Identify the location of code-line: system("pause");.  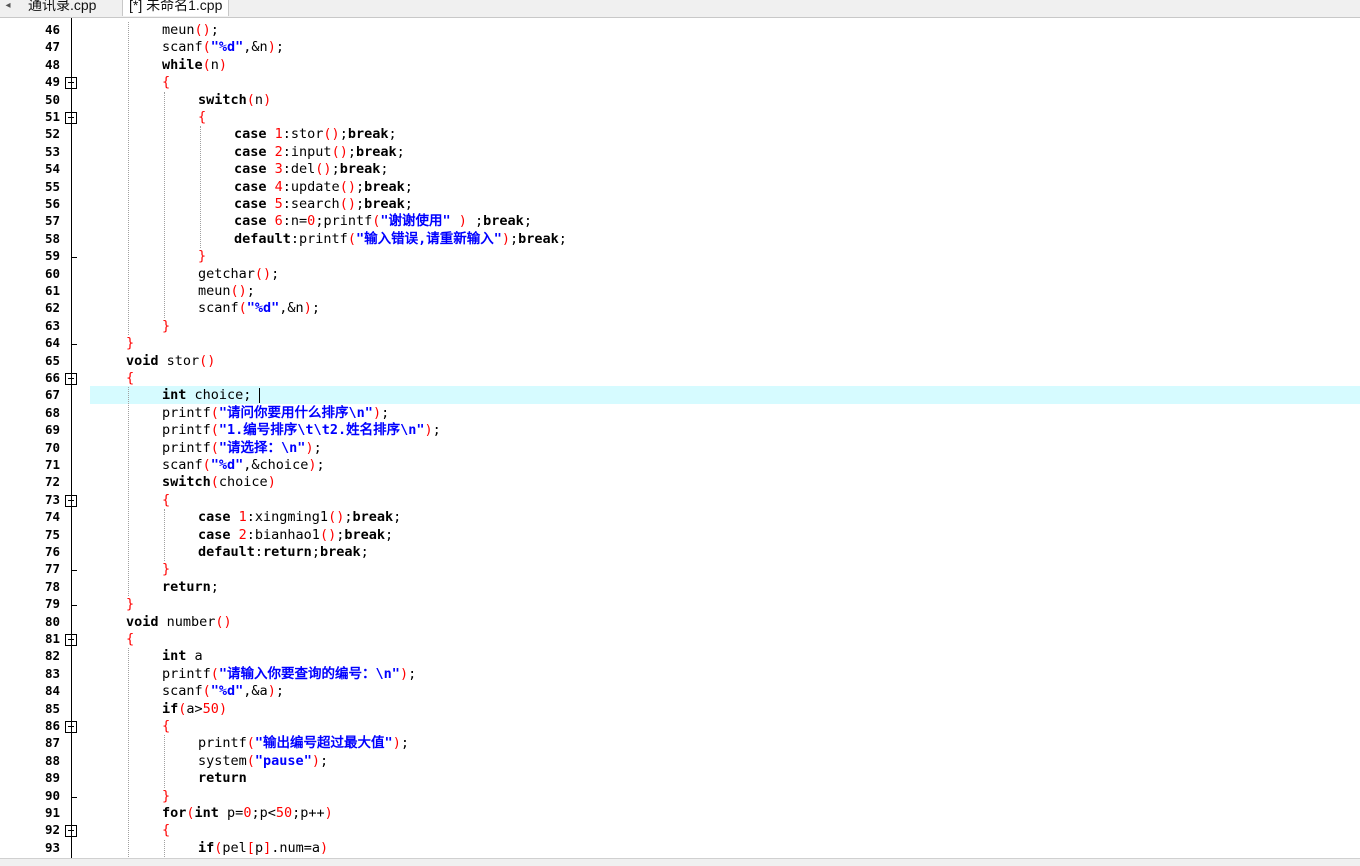
(263, 761).